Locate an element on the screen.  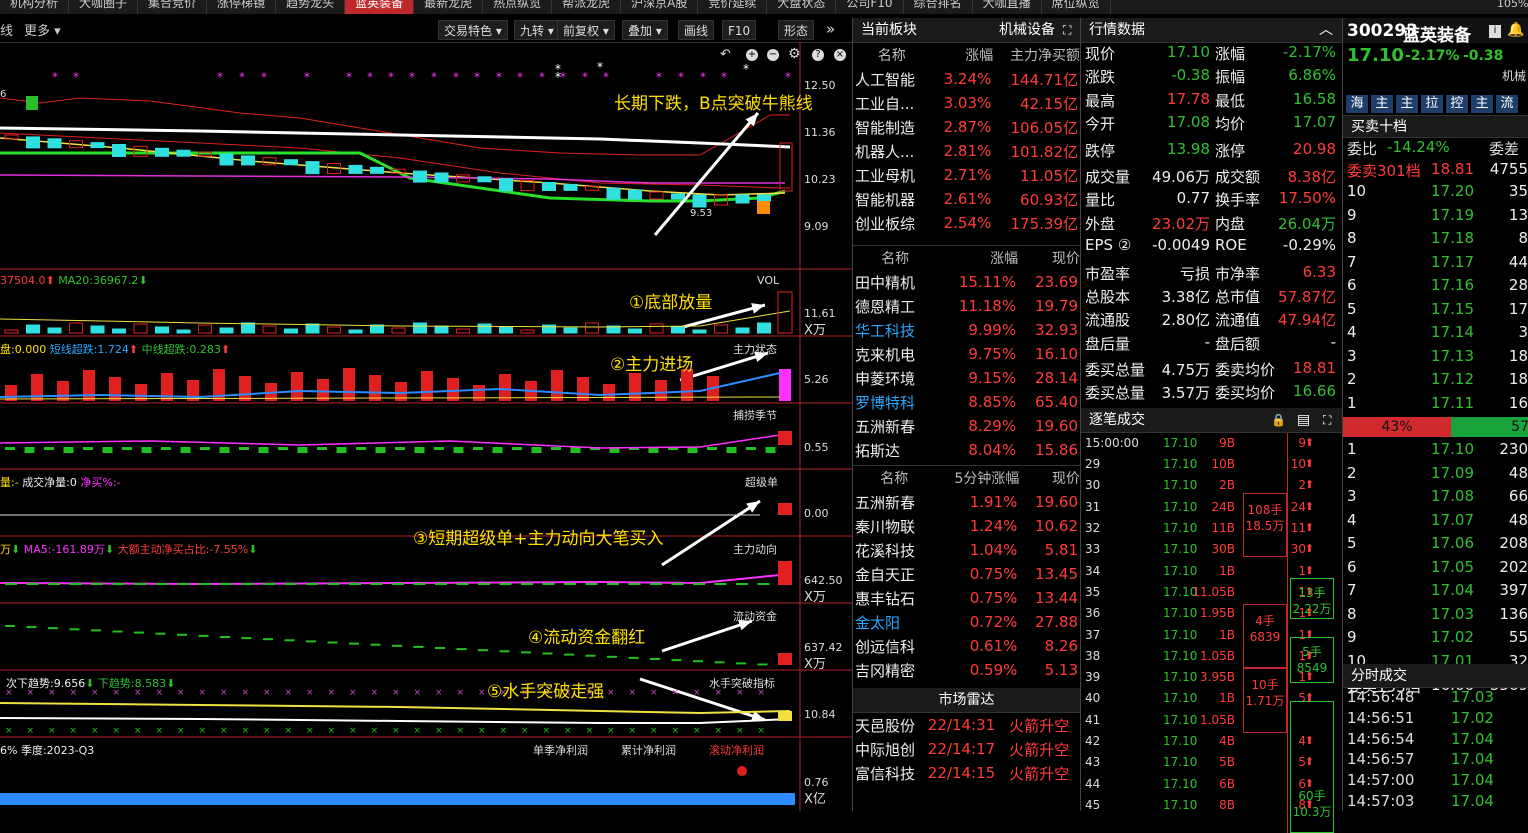
toolbar-button-0: 交易特色 ▾ is located at coordinates (473, 30).